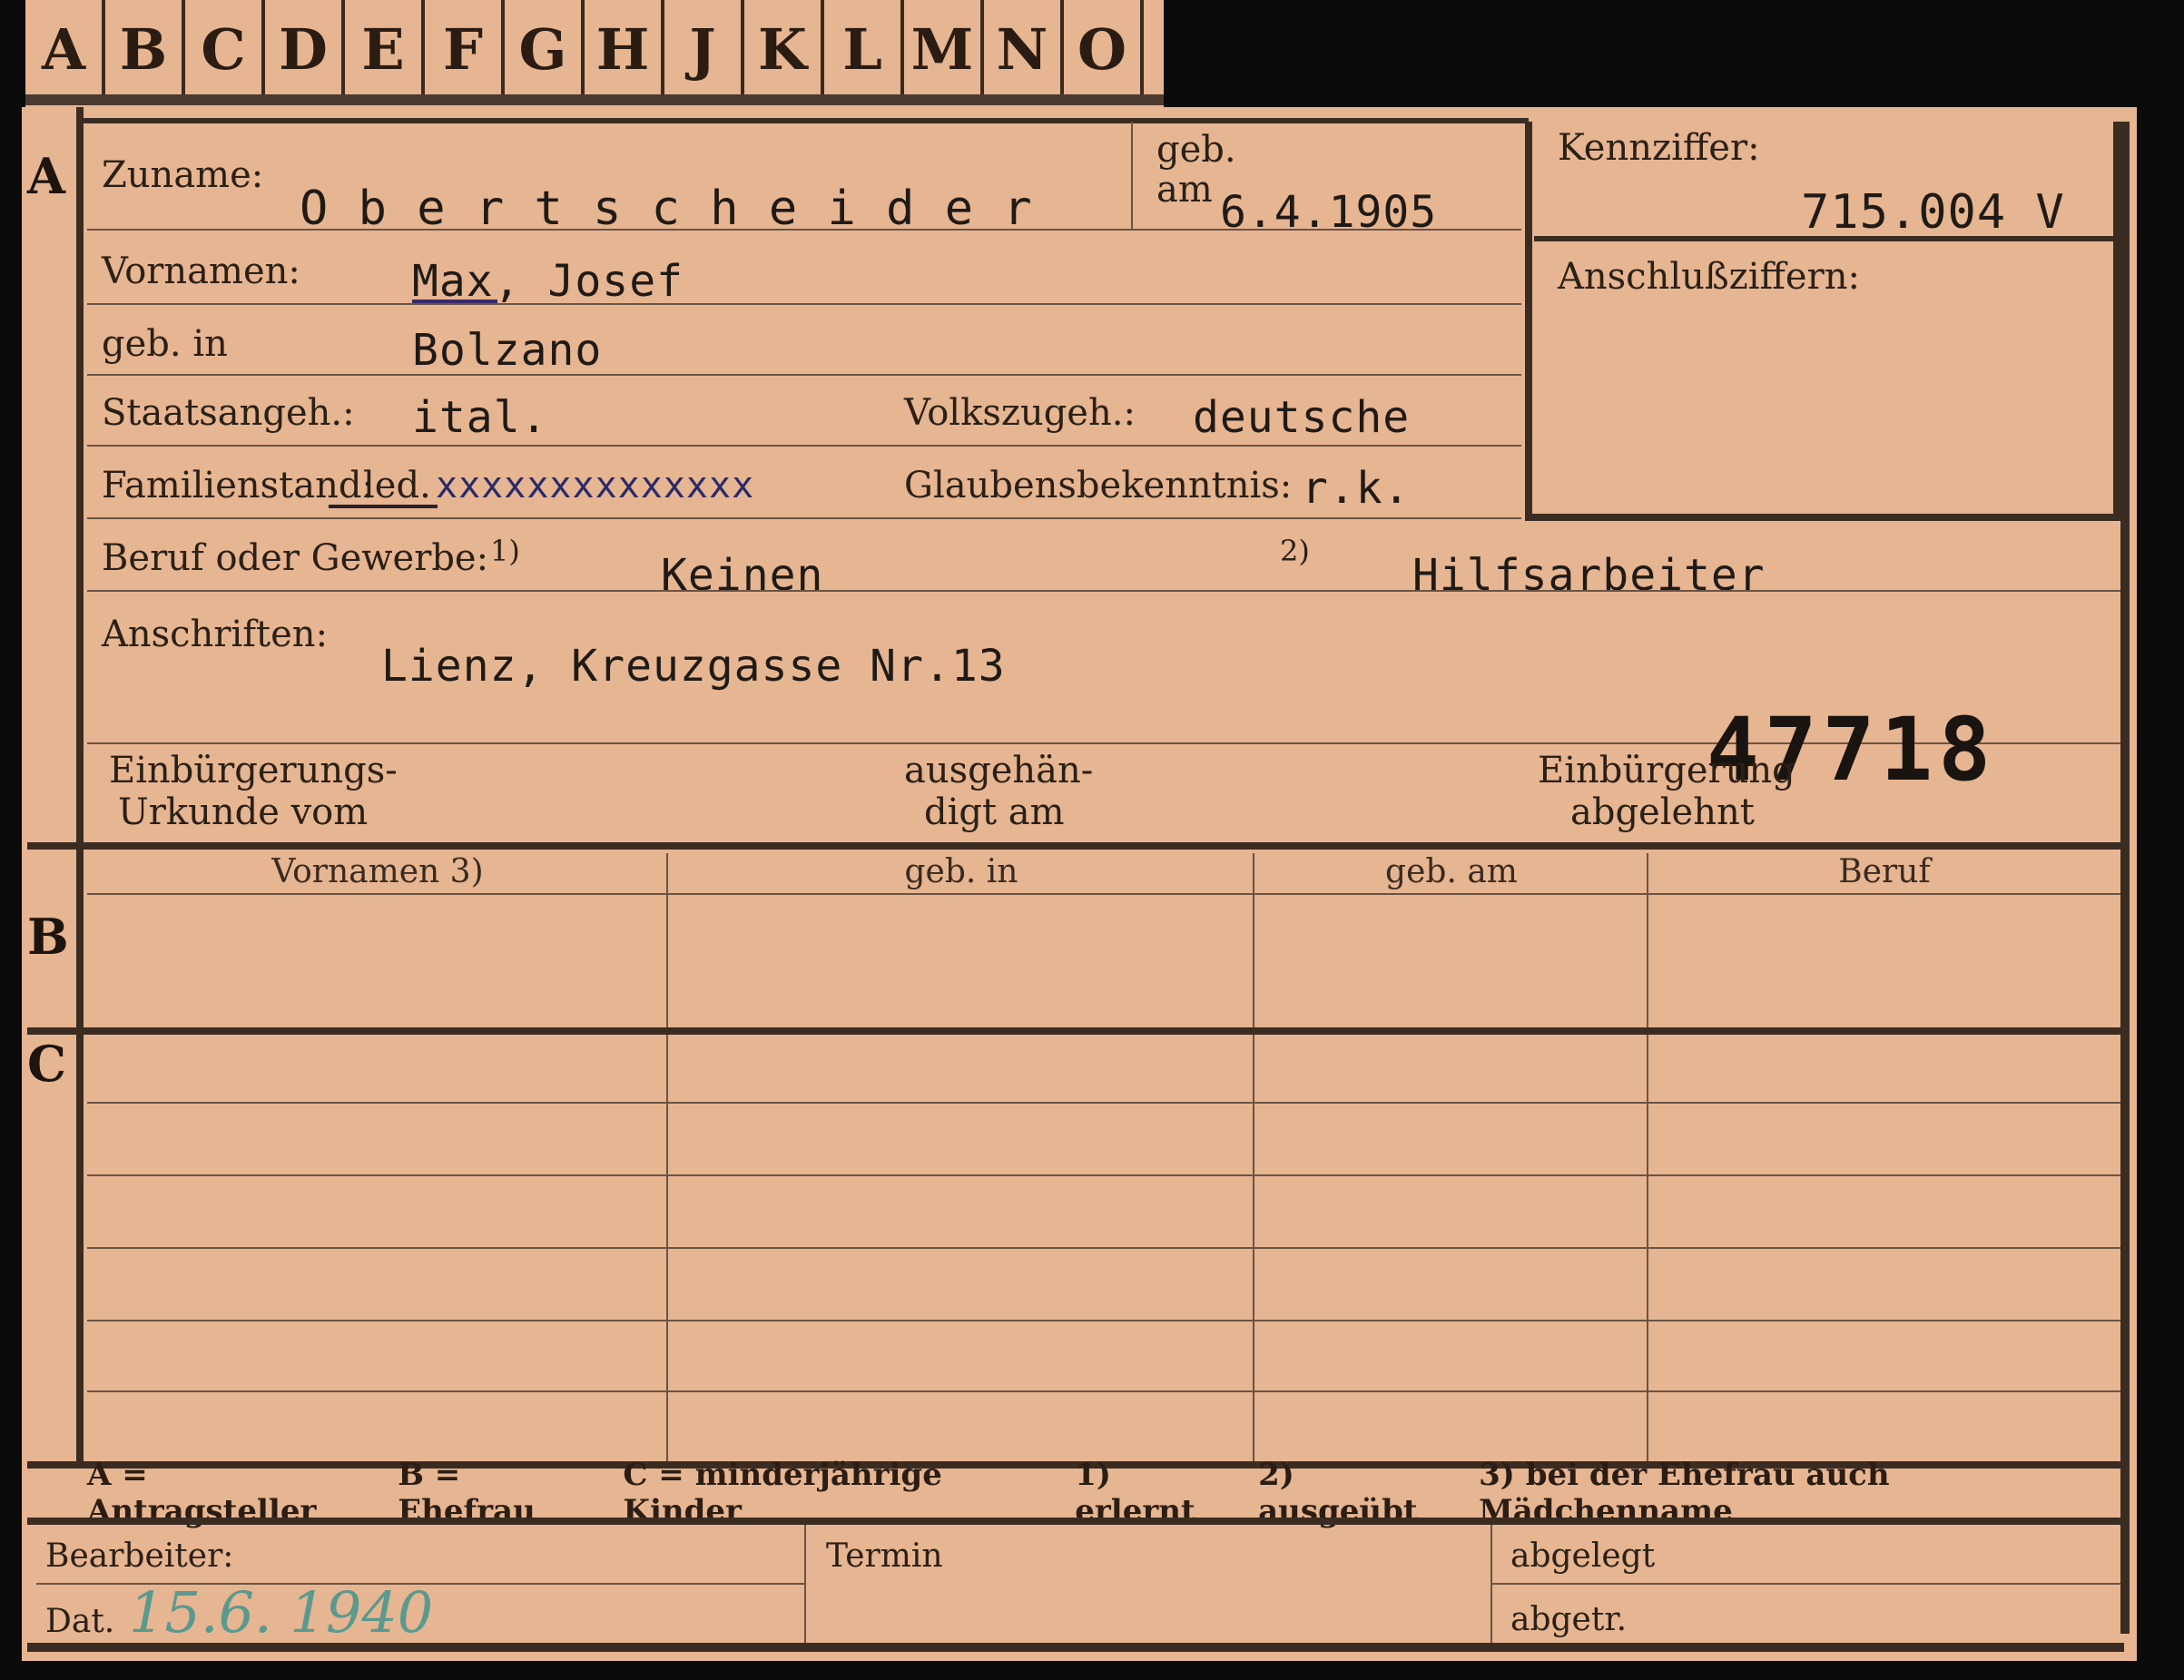 Image resolution: width=2184 pixels, height=1680 pixels. I want to click on top-frame, so click(802, 120).